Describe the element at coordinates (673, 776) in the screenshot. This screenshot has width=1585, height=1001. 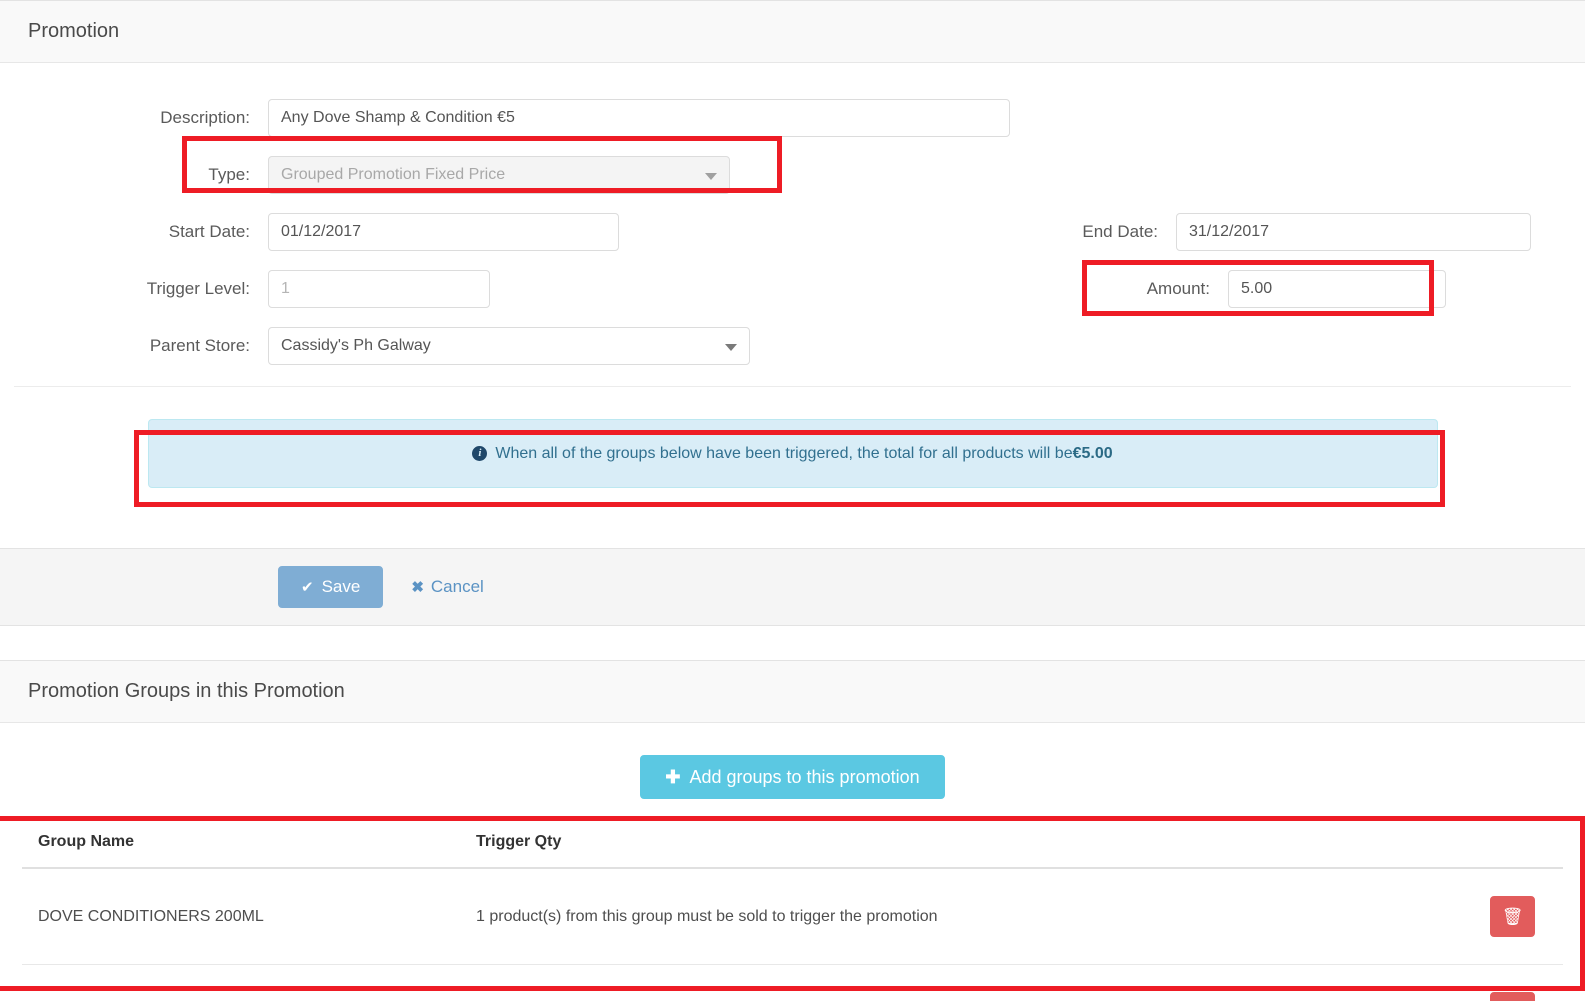
I see `plus-icon: ✚` at that location.